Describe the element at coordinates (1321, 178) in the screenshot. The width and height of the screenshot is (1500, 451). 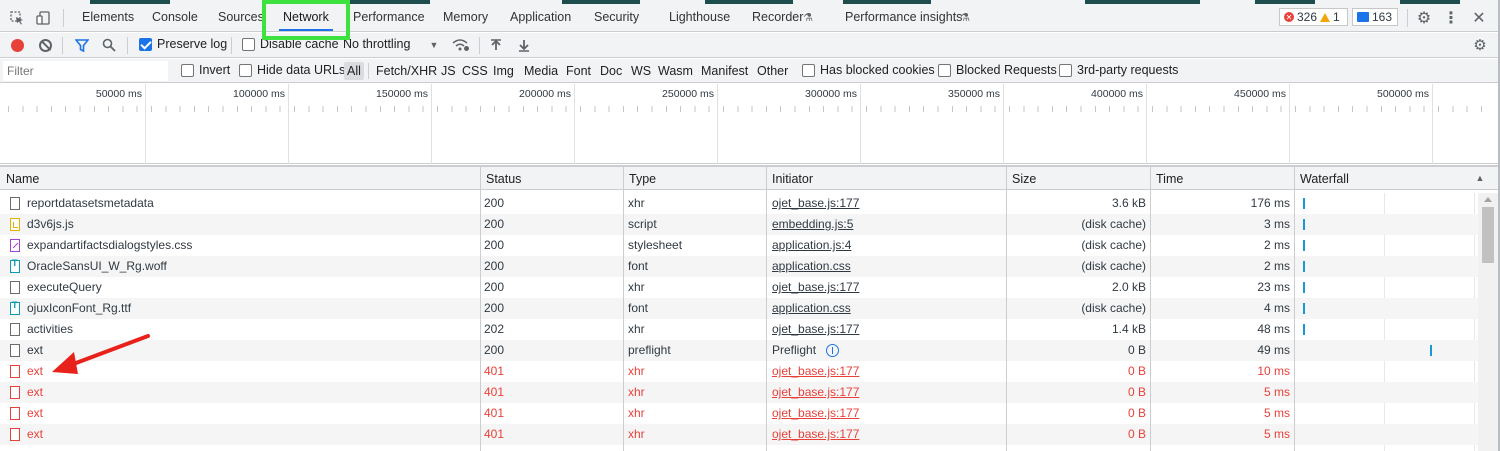
I see `column-header-waterfall: Waterfall` at that location.